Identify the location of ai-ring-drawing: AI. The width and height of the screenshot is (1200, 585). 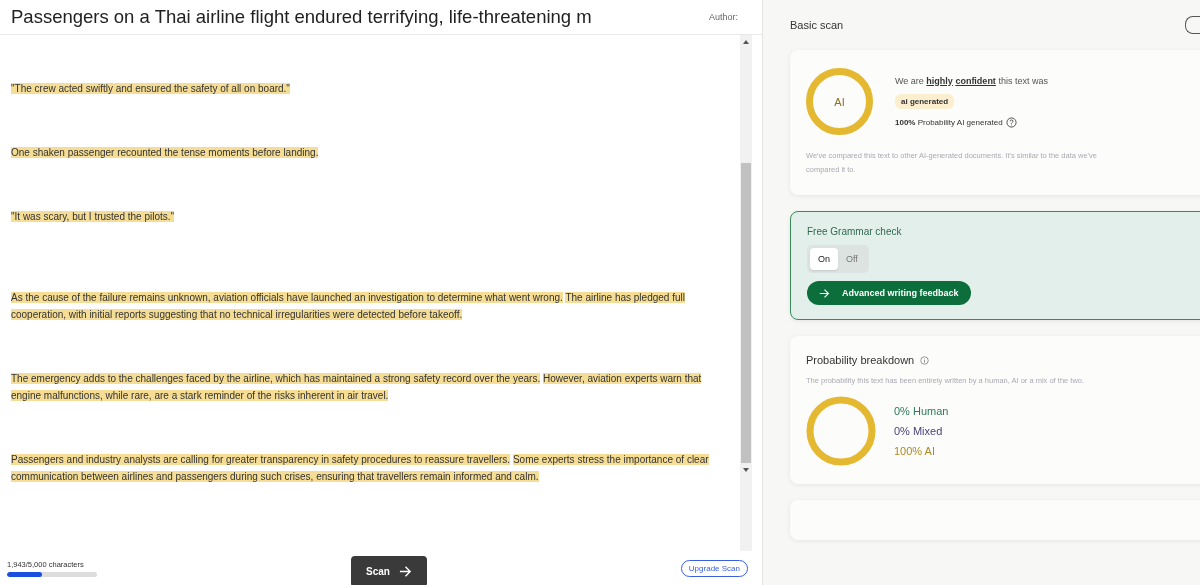
(839, 101).